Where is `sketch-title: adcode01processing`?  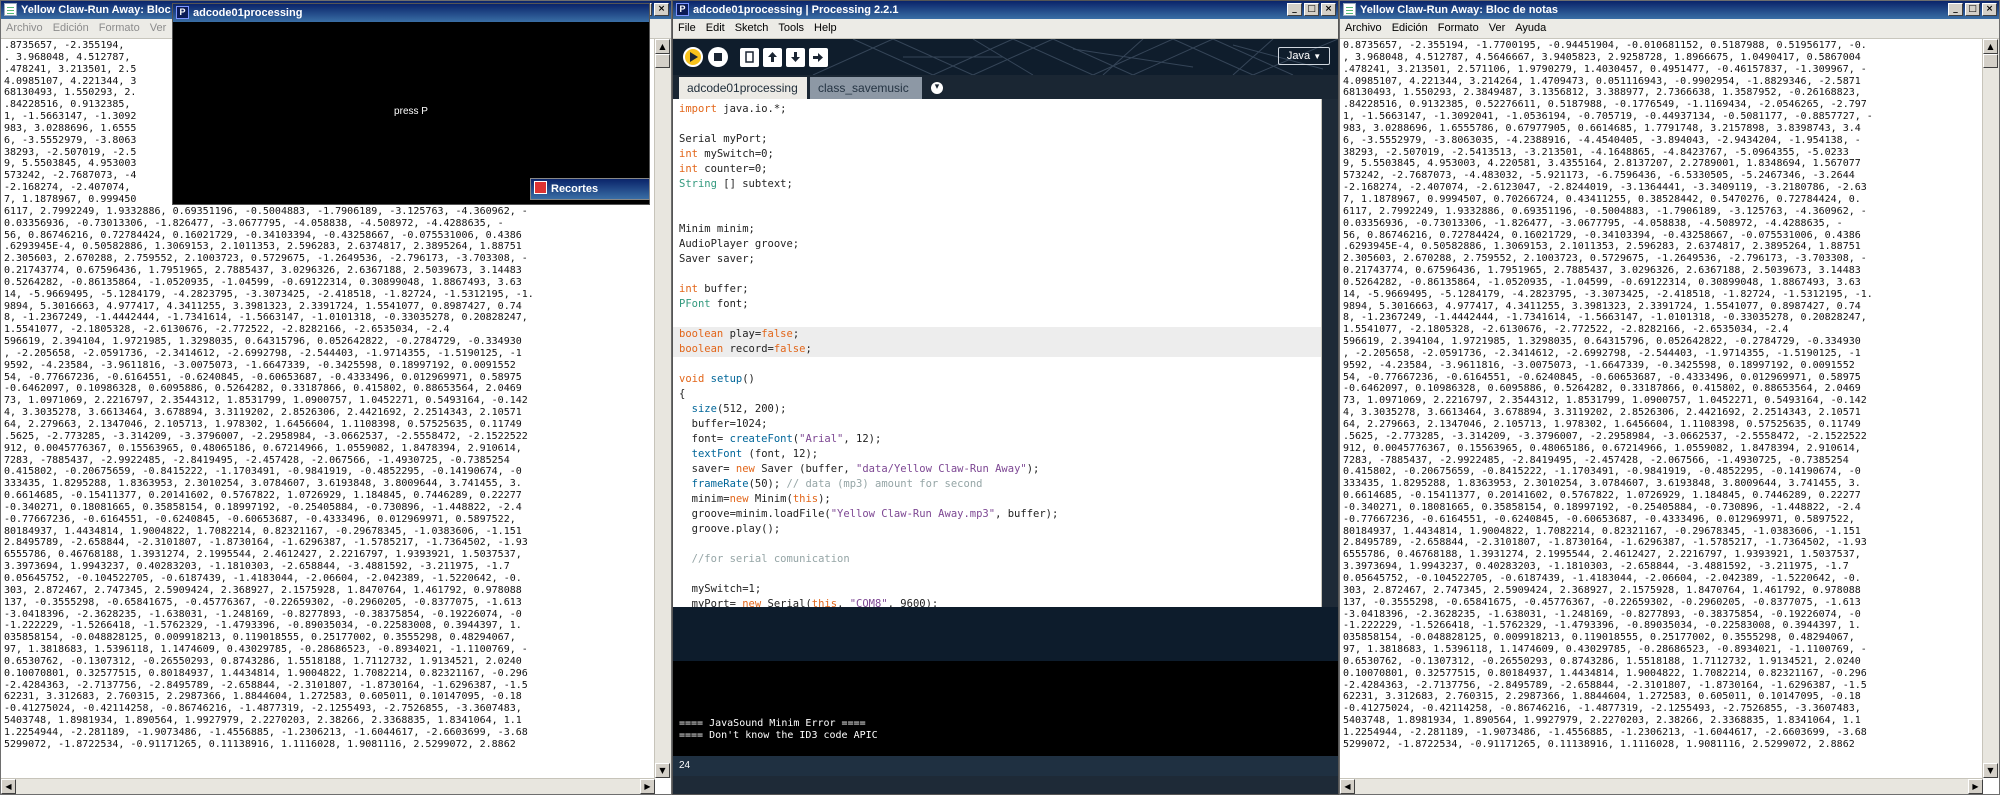
sketch-title: adcode01processing is located at coordinates (248, 13).